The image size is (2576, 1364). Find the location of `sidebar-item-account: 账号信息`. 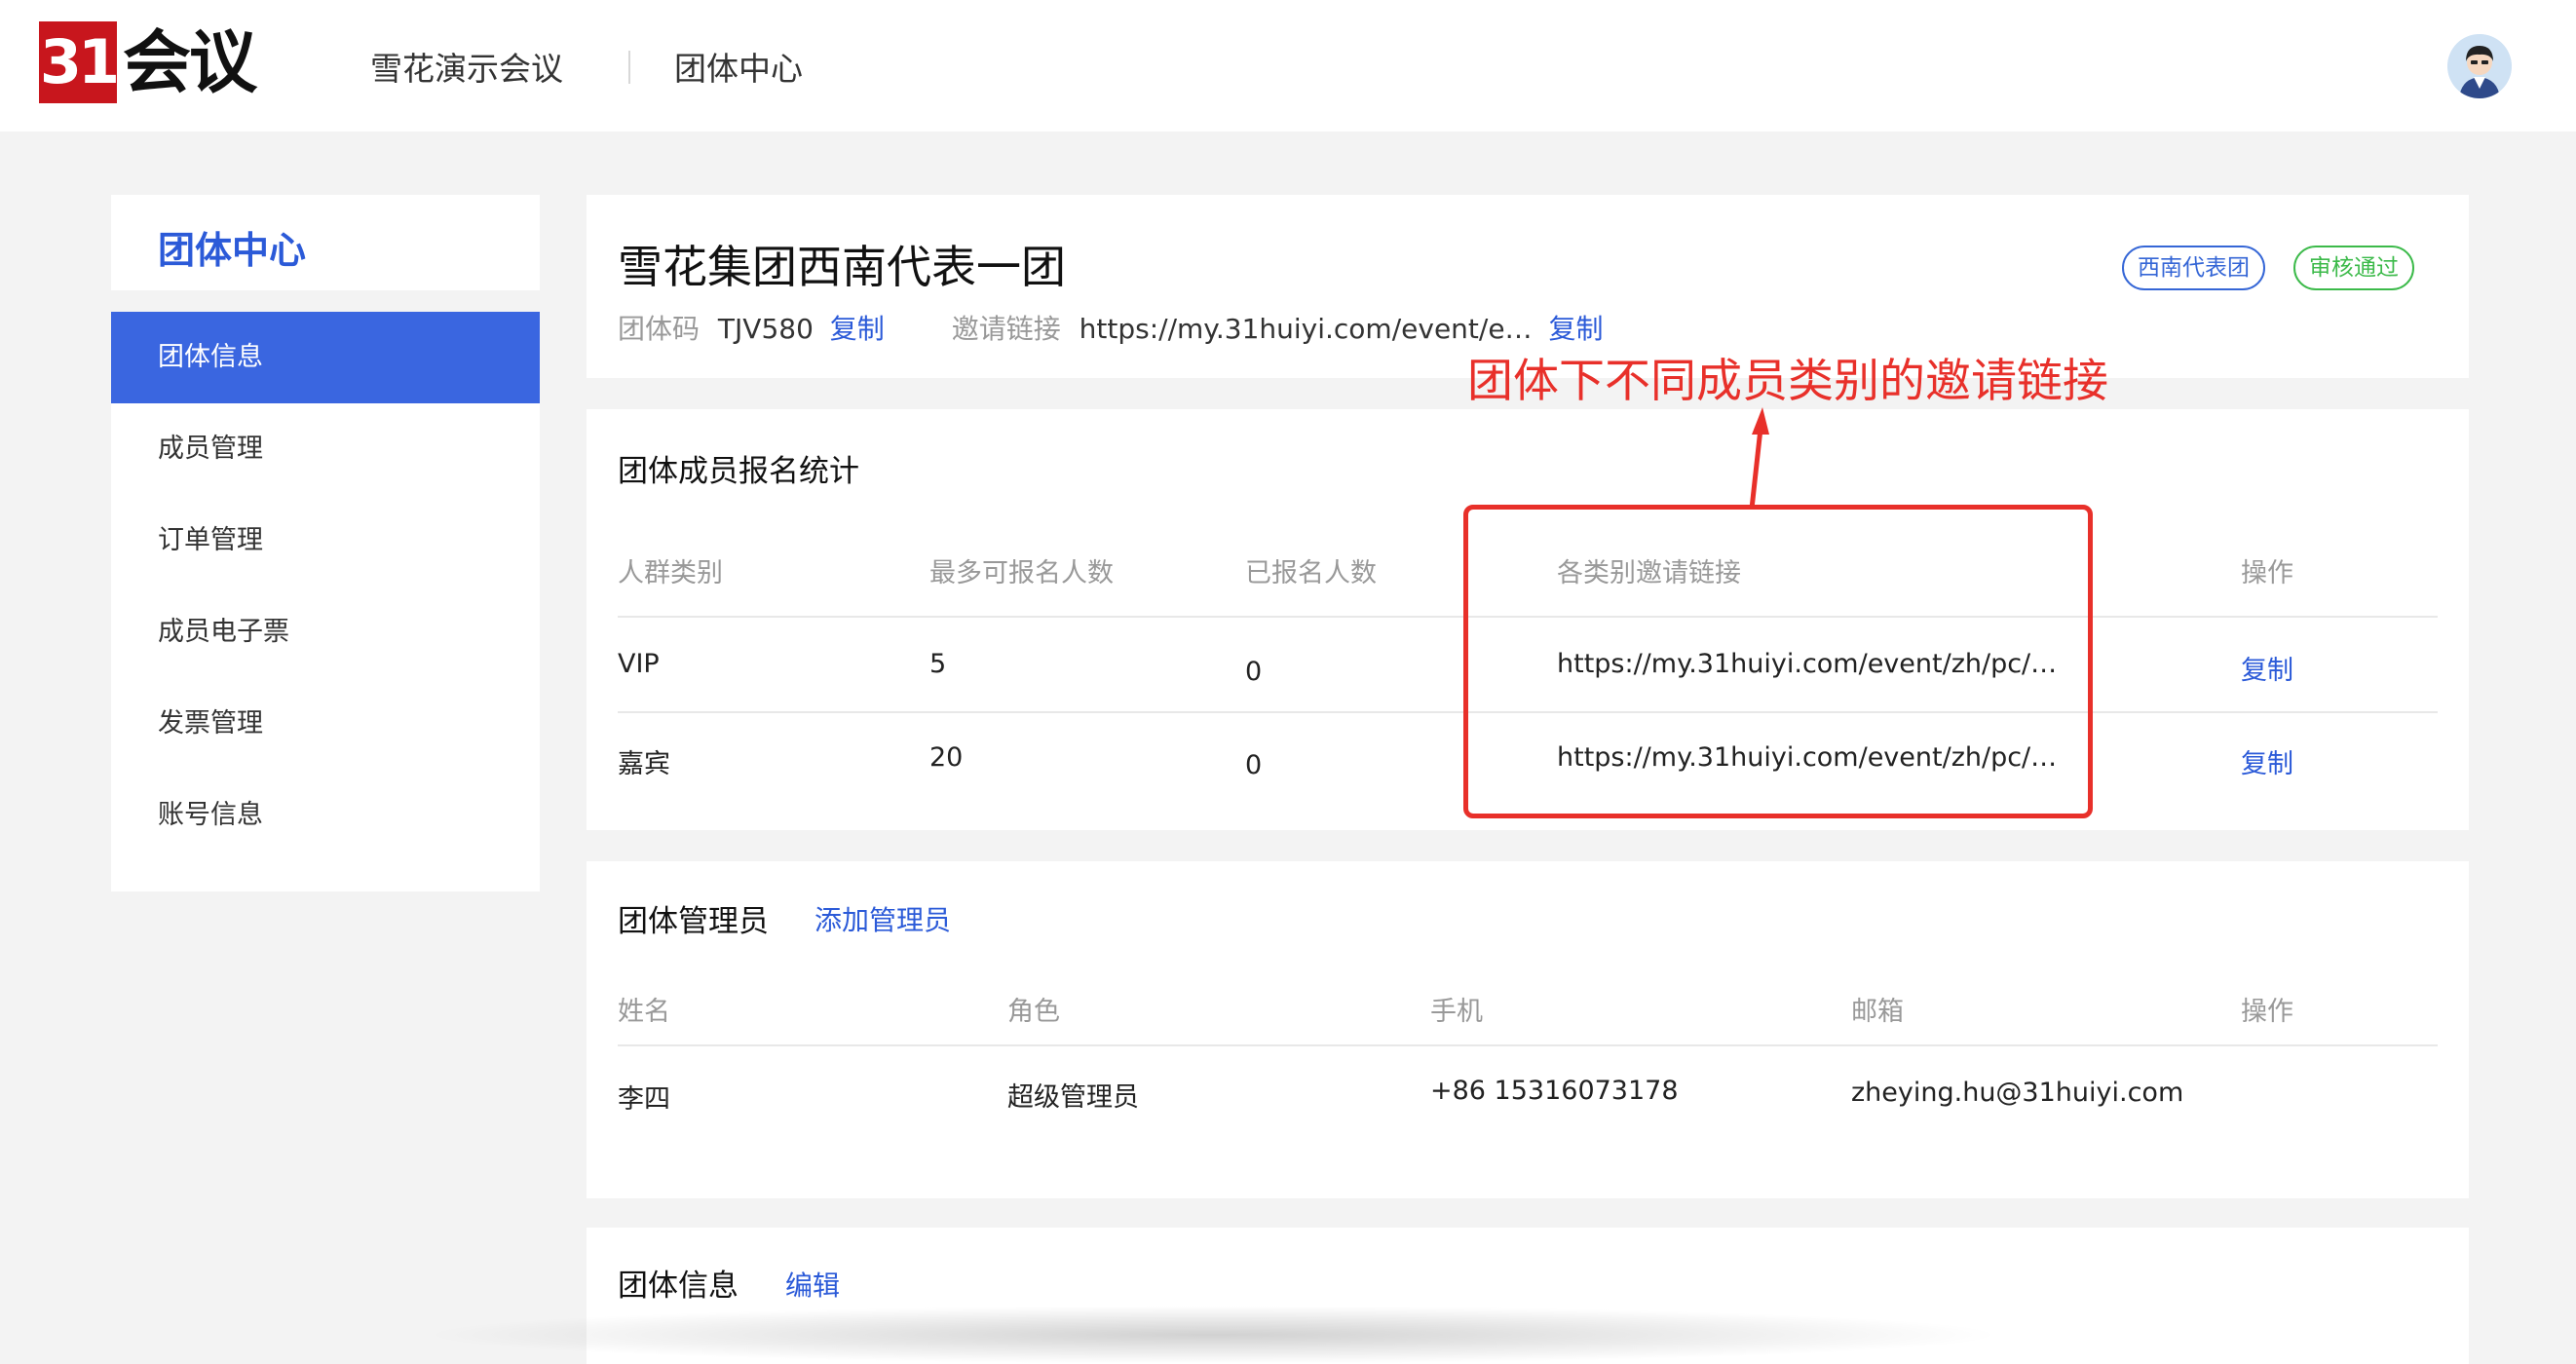

sidebar-item-account: 账号信息 is located at coordinates (325, 815).